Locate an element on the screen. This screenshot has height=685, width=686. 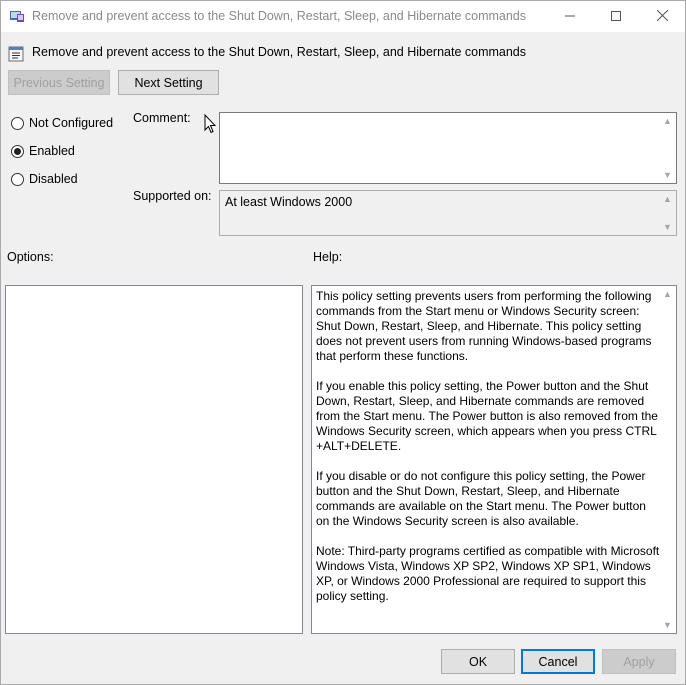
minimize-button is located at coordinates (570, 16).